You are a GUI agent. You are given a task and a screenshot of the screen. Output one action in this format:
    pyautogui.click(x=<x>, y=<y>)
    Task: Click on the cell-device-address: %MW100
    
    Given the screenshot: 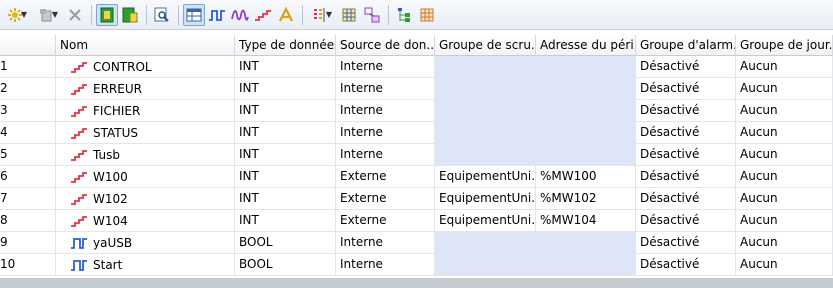 What is the action you would take?
    pyautogui.click(x=586, y=177)
    